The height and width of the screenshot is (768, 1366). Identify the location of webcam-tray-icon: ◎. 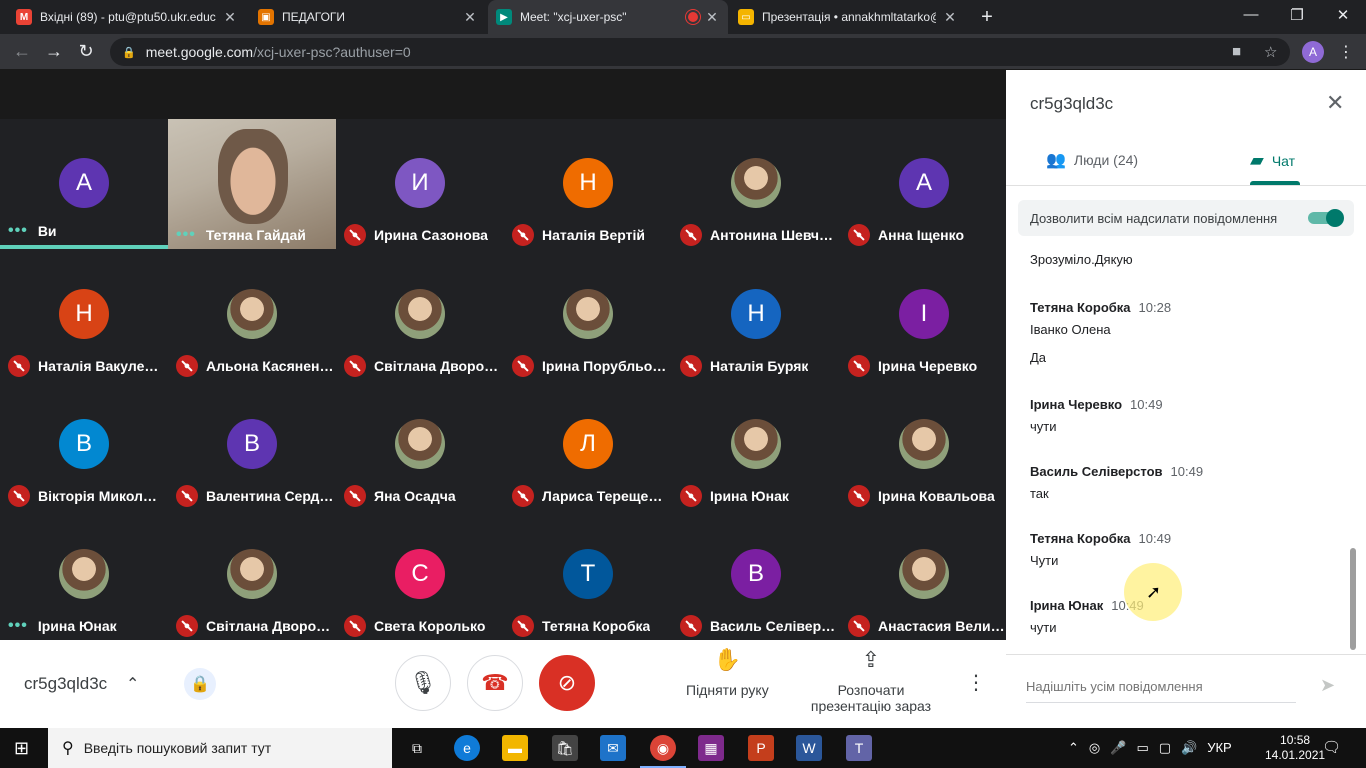
(1094, 748).